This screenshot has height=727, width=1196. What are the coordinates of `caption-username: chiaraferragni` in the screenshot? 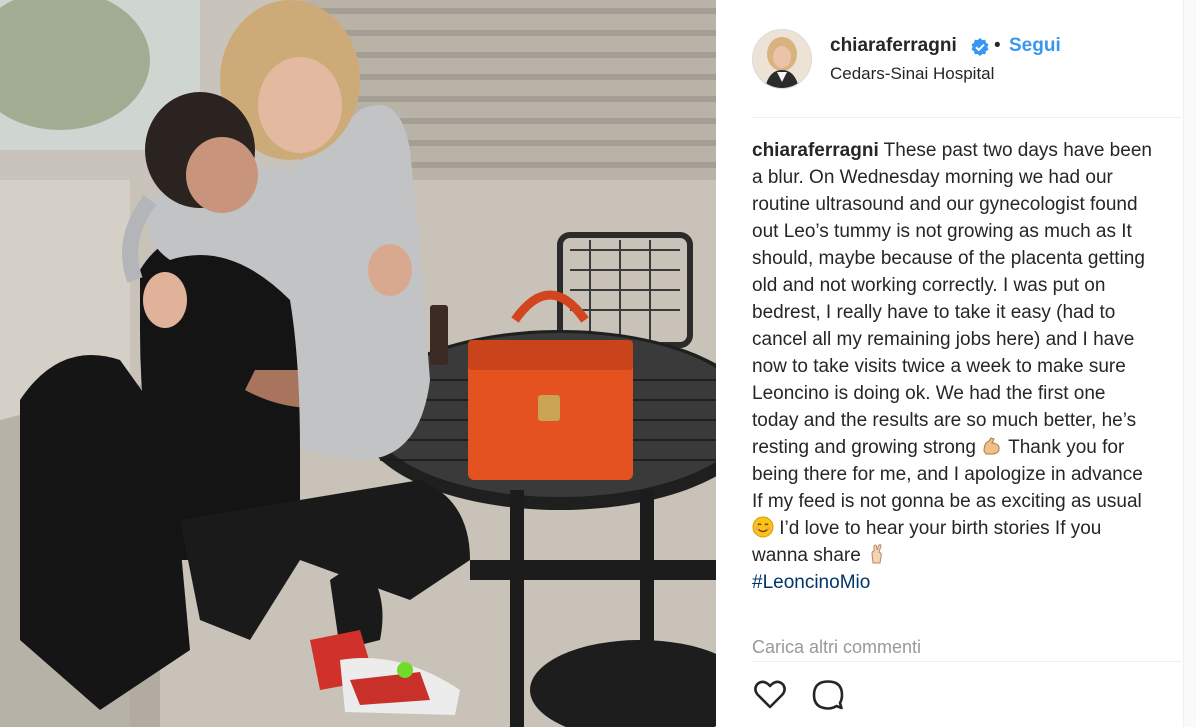 It's located at (815, 150).